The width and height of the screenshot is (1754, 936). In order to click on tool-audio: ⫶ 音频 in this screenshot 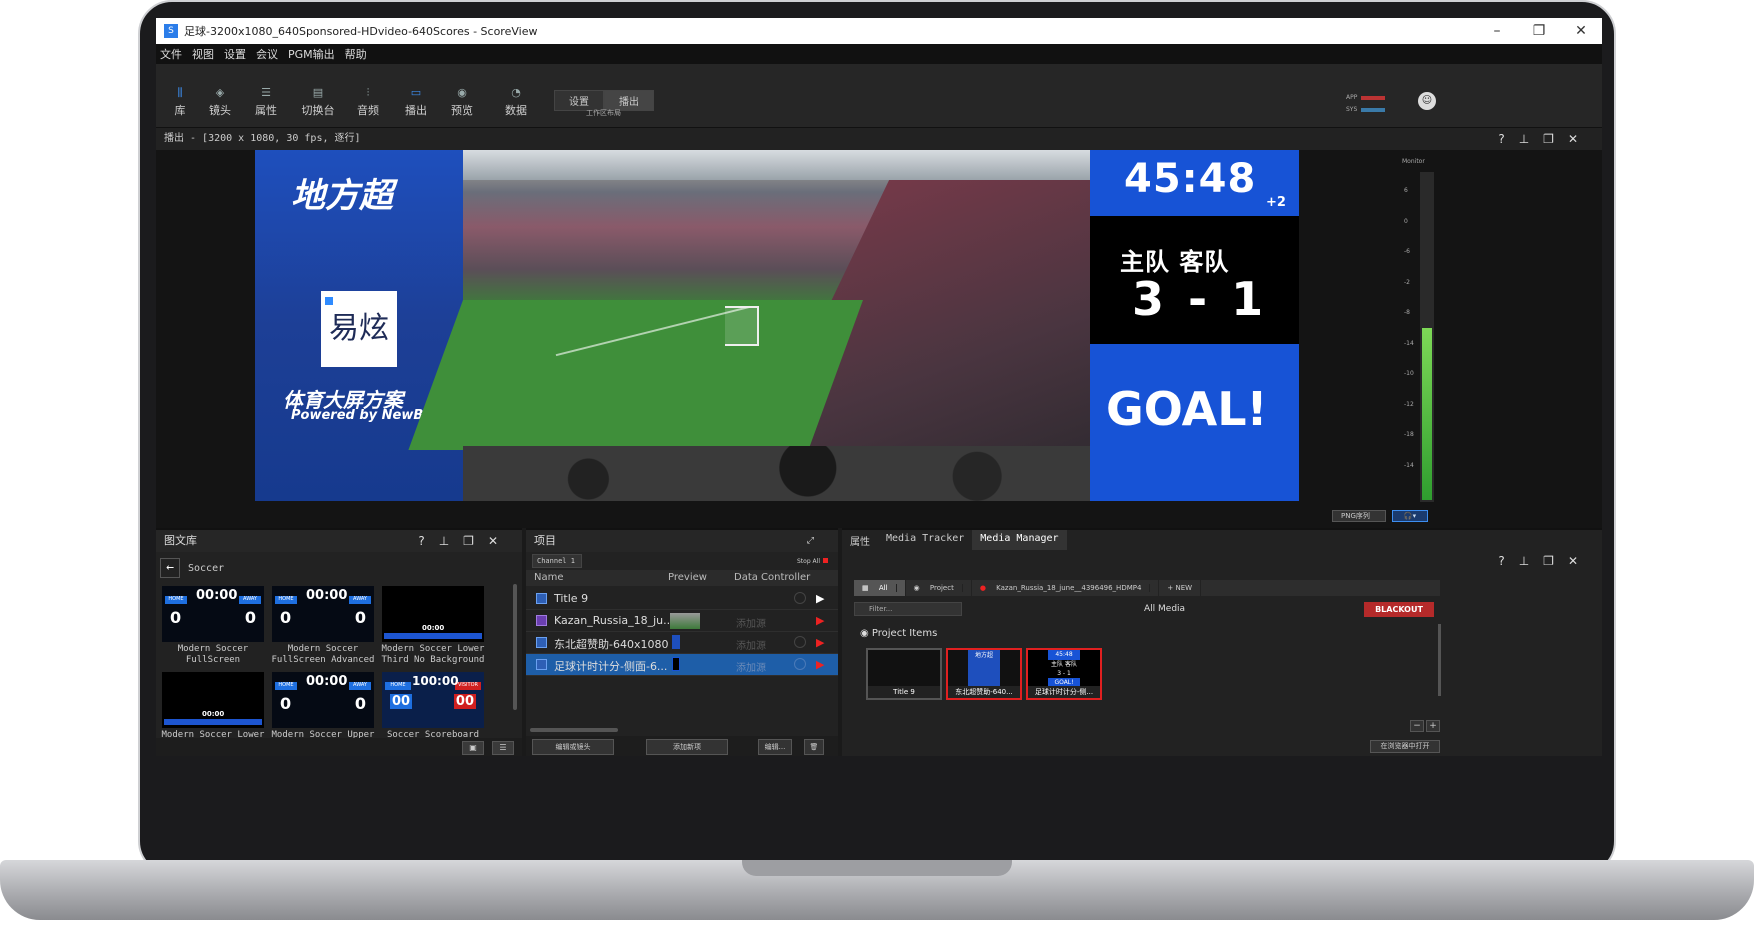, I will do `click(368, 102)`.